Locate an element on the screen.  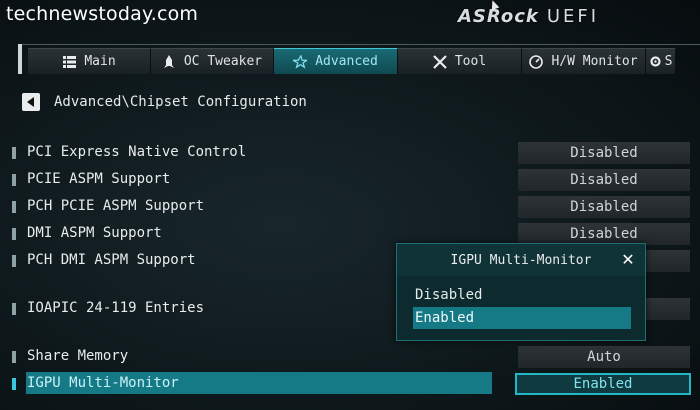
tools-icon is located at coordinates (440, 61).